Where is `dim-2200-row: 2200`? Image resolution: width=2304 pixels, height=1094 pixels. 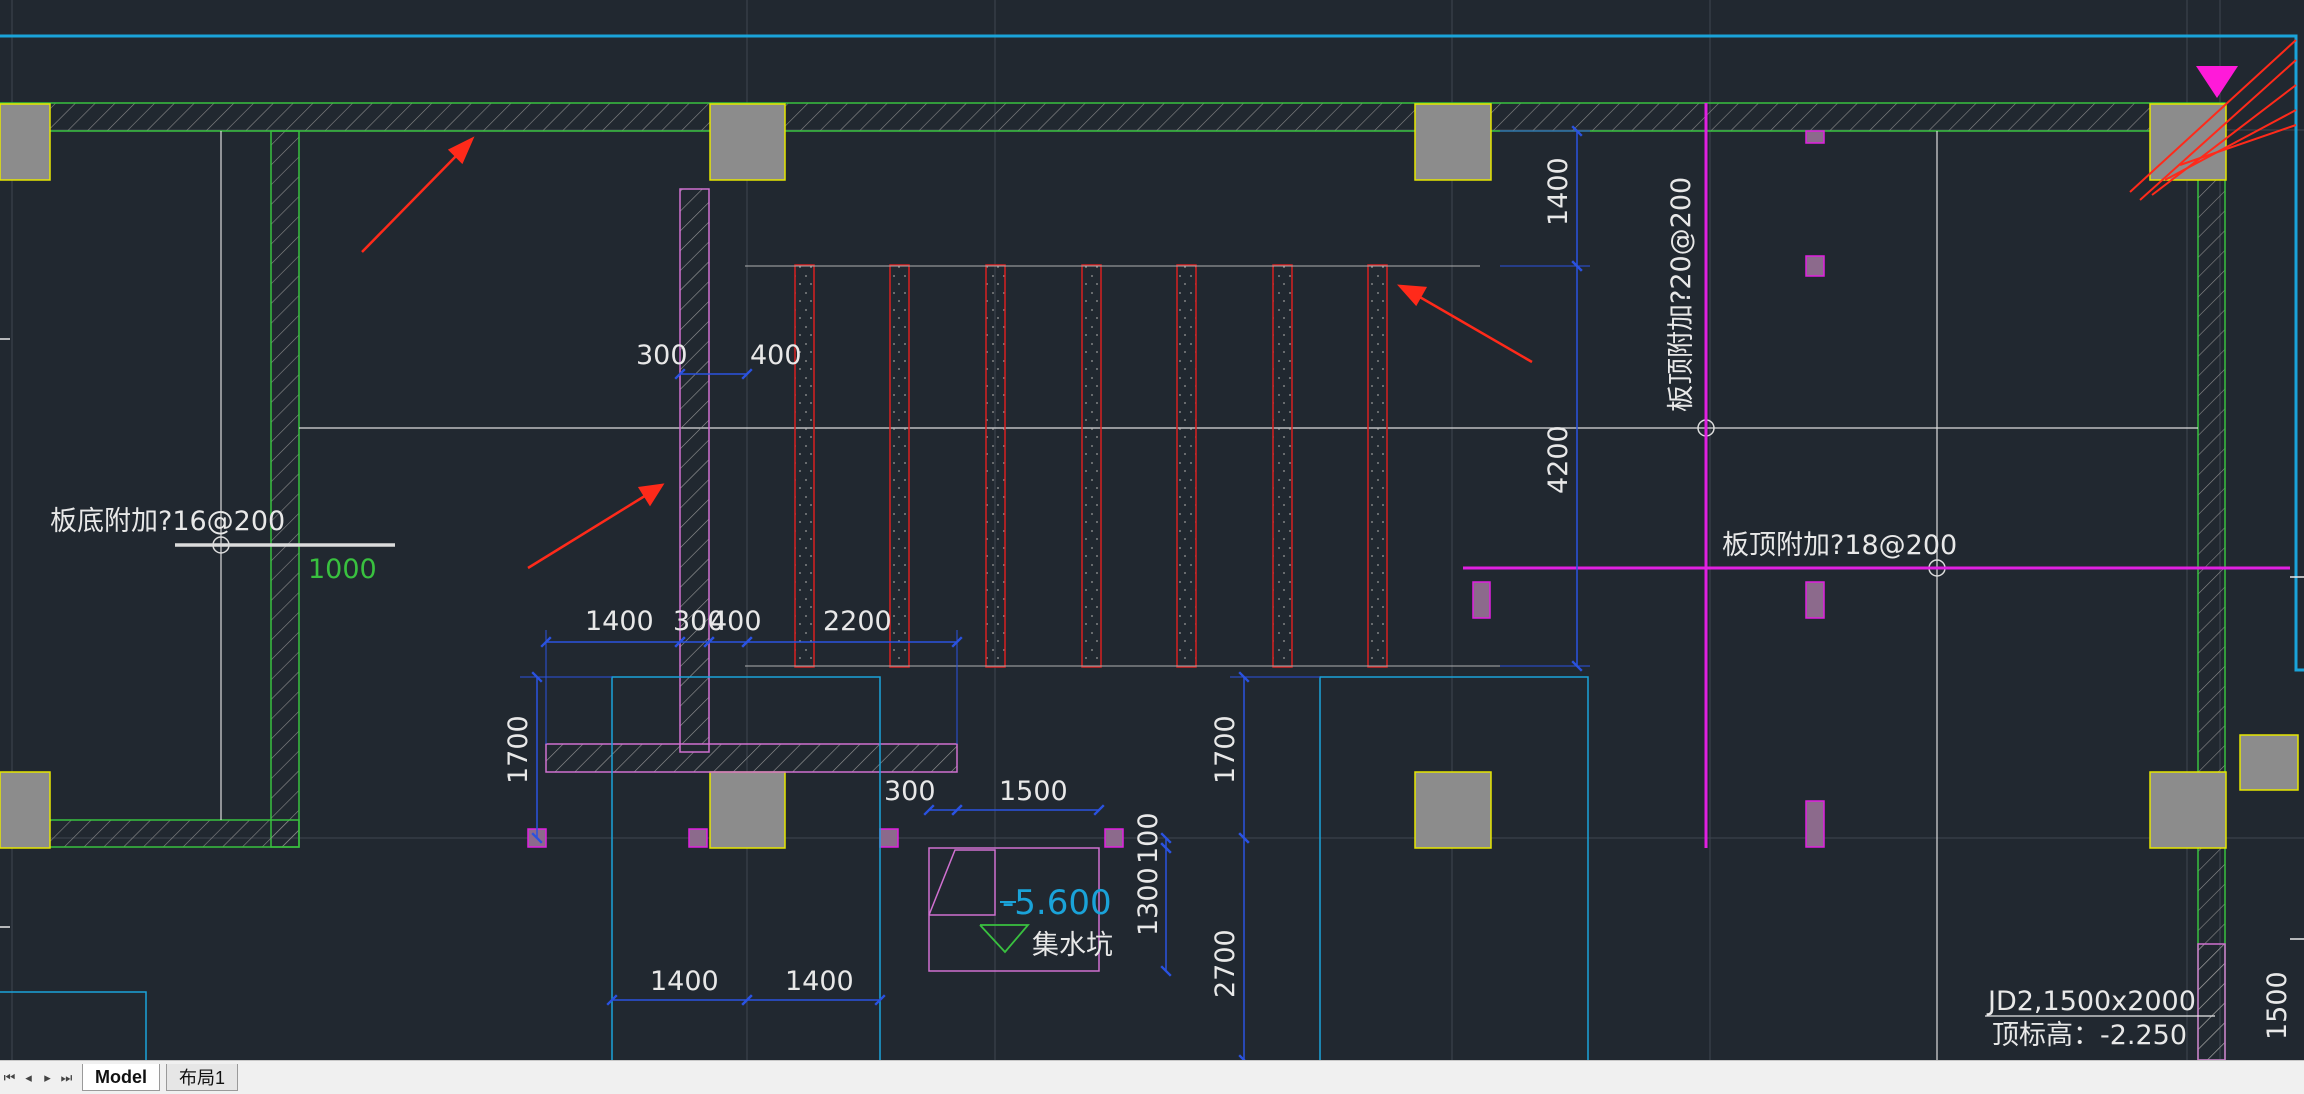
dim-2200-row: 2200 is located at coordinates (857, 621).